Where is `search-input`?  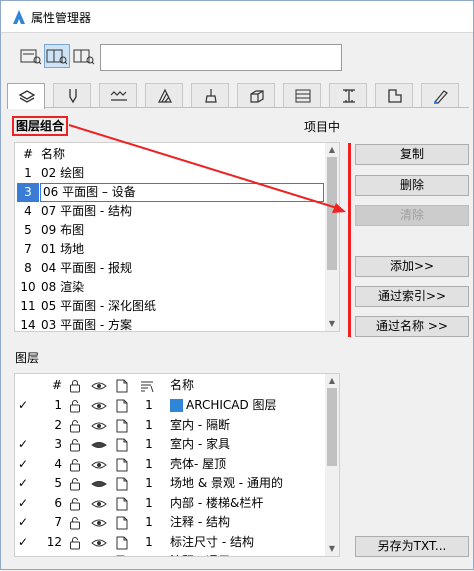 search-input is located at coordinates (221, 57).